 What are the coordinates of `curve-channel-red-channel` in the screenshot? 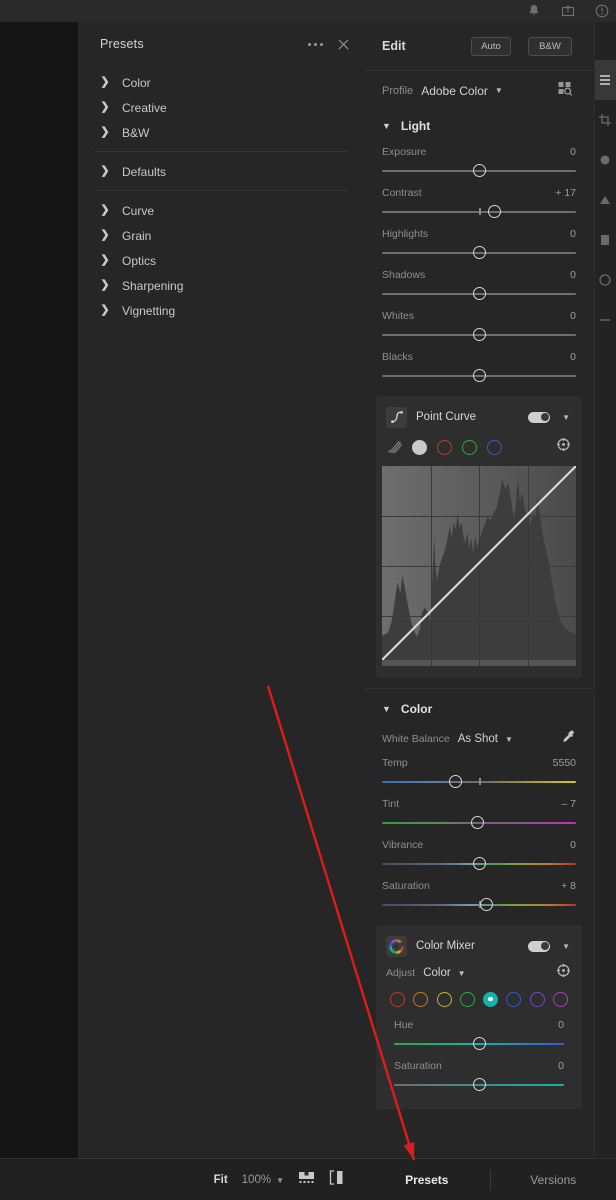 It's located at (444, 447).